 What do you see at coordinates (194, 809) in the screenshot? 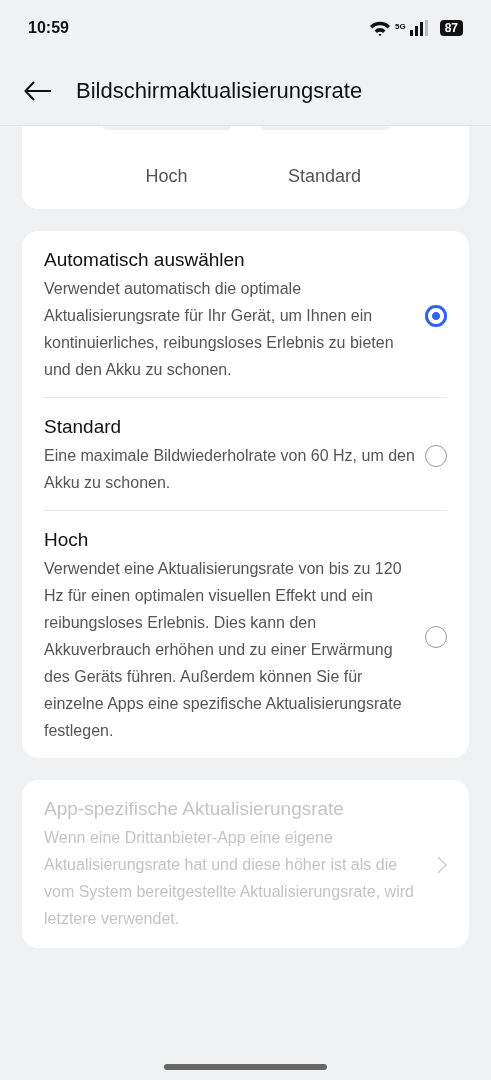
I see `option-title: App-spezifische Aktualisierungsrate` at bounding box center [194, 809].